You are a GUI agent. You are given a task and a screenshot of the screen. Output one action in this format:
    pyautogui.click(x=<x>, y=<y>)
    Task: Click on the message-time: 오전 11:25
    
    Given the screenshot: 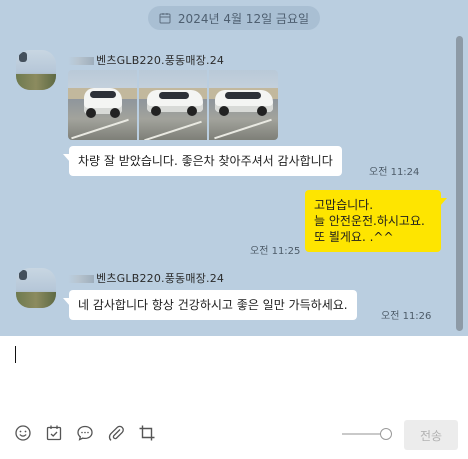 What is the action you would take?
    pyautogui.click(x=275, y=251)
    